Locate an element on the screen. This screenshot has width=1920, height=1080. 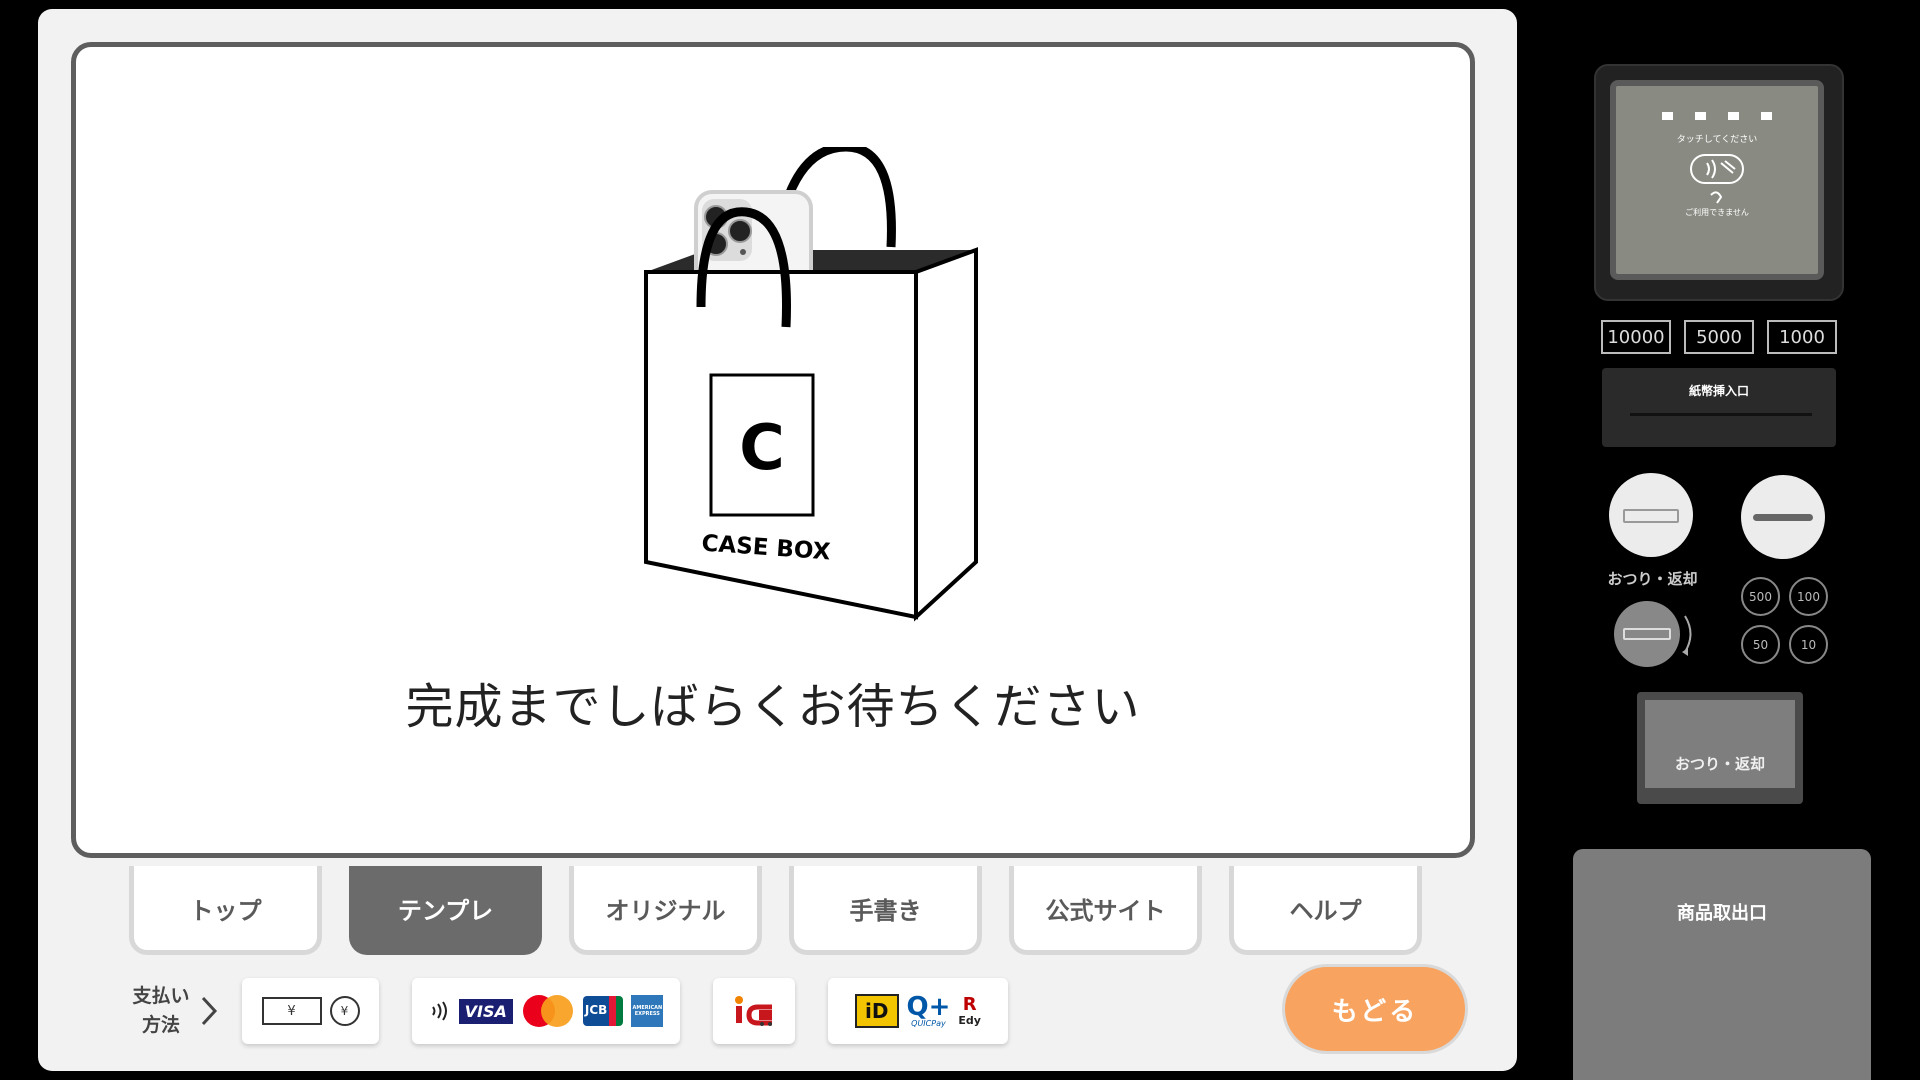
coin-slot-button is located at coordinates (1651, 515).